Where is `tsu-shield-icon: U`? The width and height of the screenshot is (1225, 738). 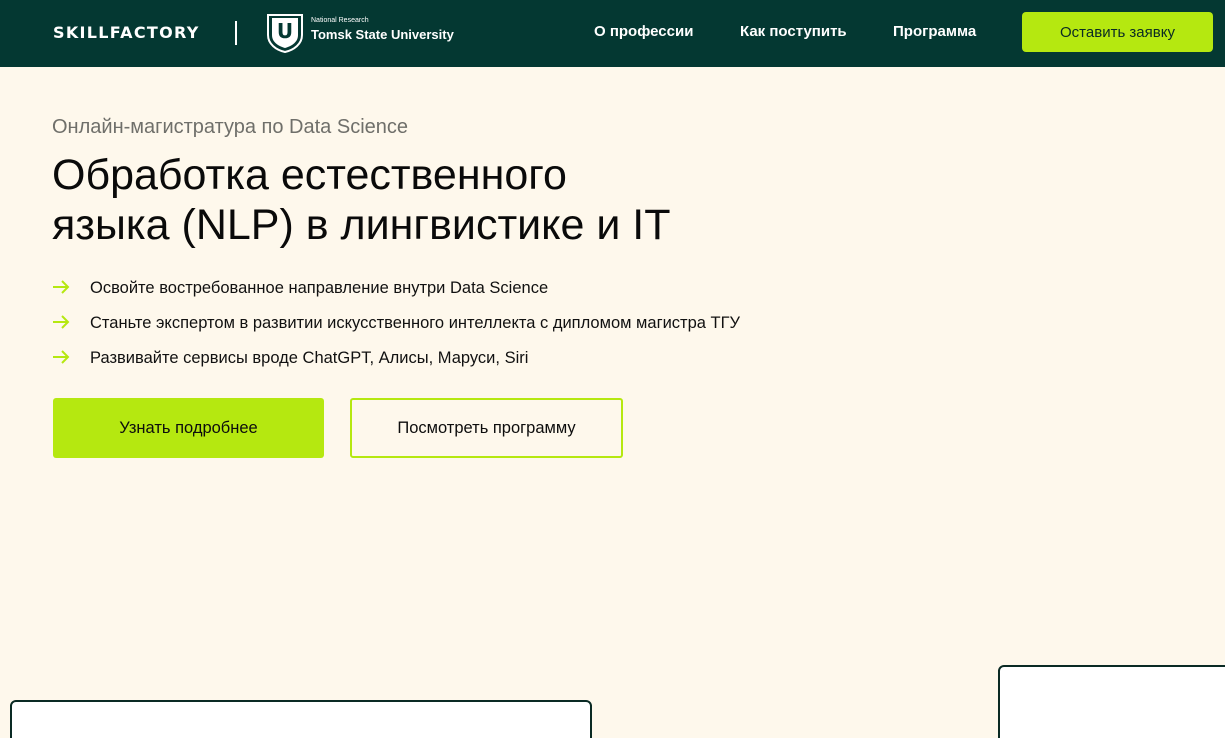 tsu-shield-icon: U is located at coordinates (285, 32).